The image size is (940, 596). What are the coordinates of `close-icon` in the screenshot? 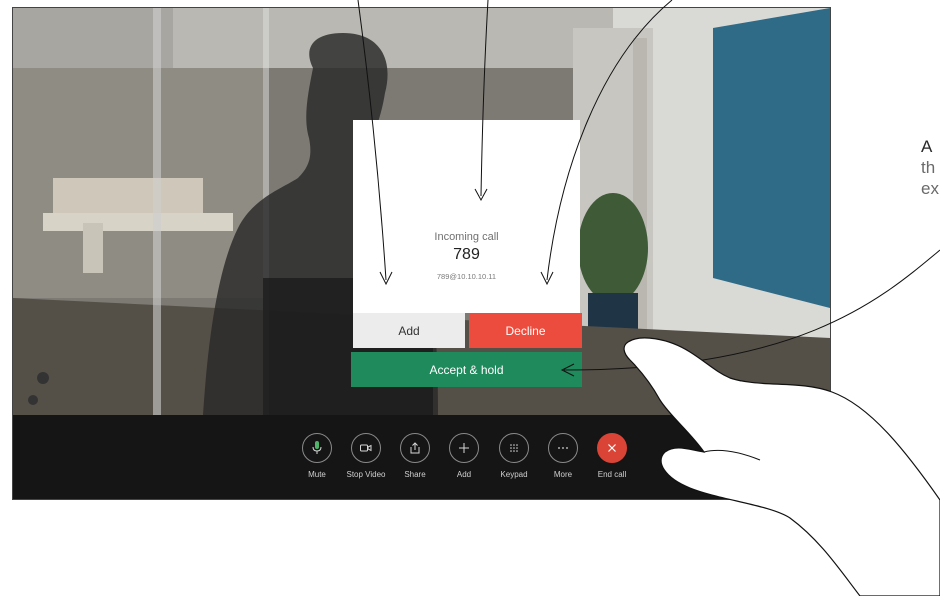 It's located at (612, 448).